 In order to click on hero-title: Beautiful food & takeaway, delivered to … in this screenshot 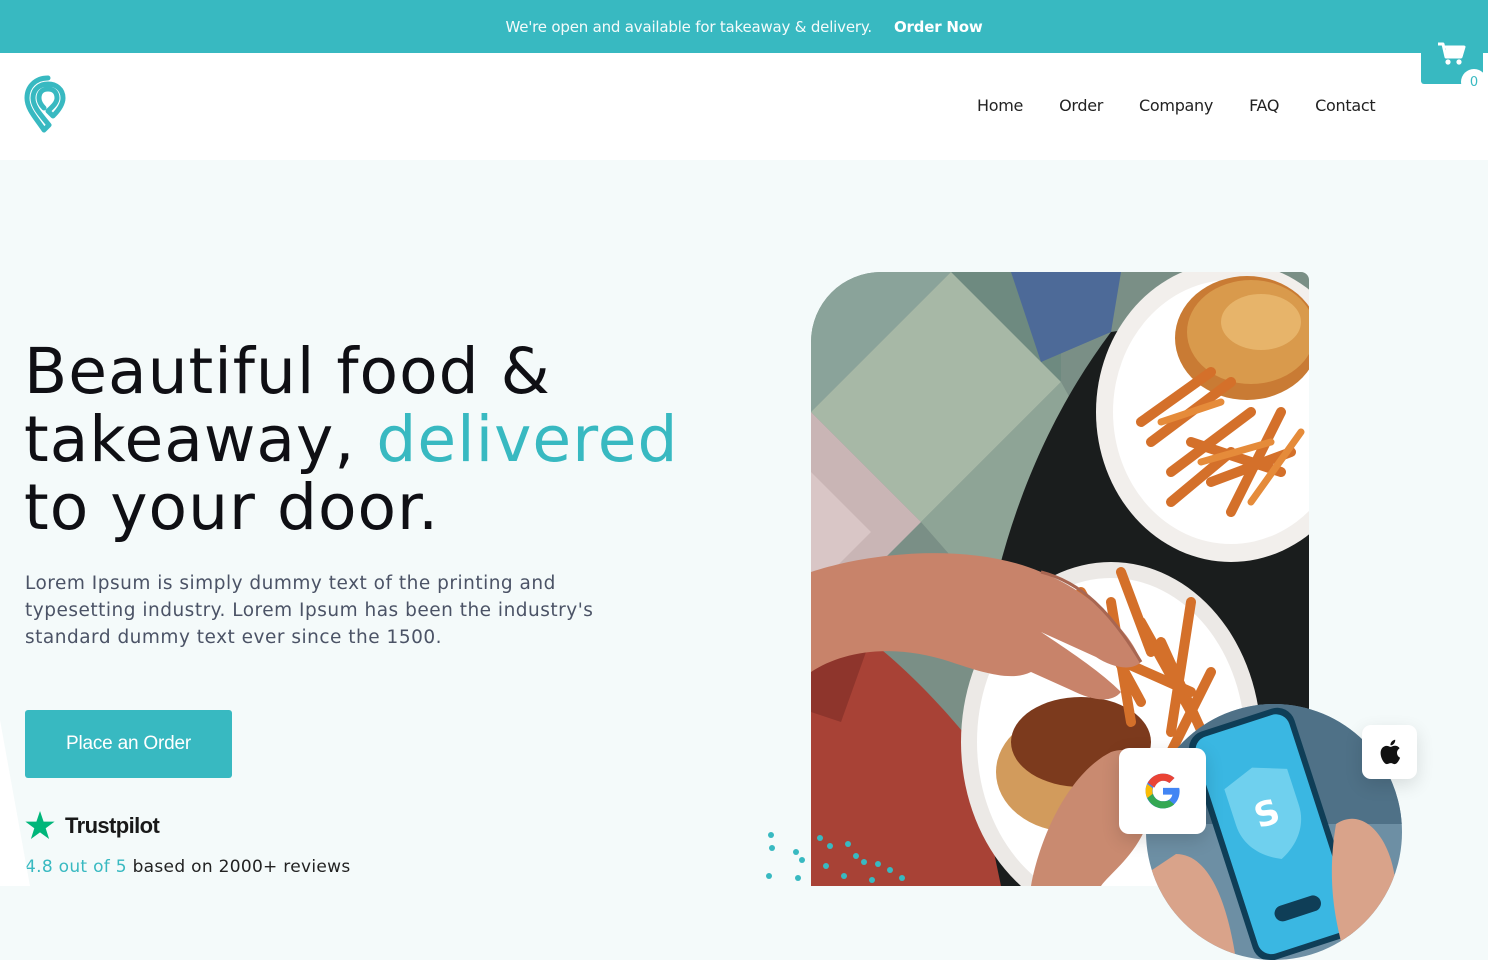, I will do `click(384, 440)`.